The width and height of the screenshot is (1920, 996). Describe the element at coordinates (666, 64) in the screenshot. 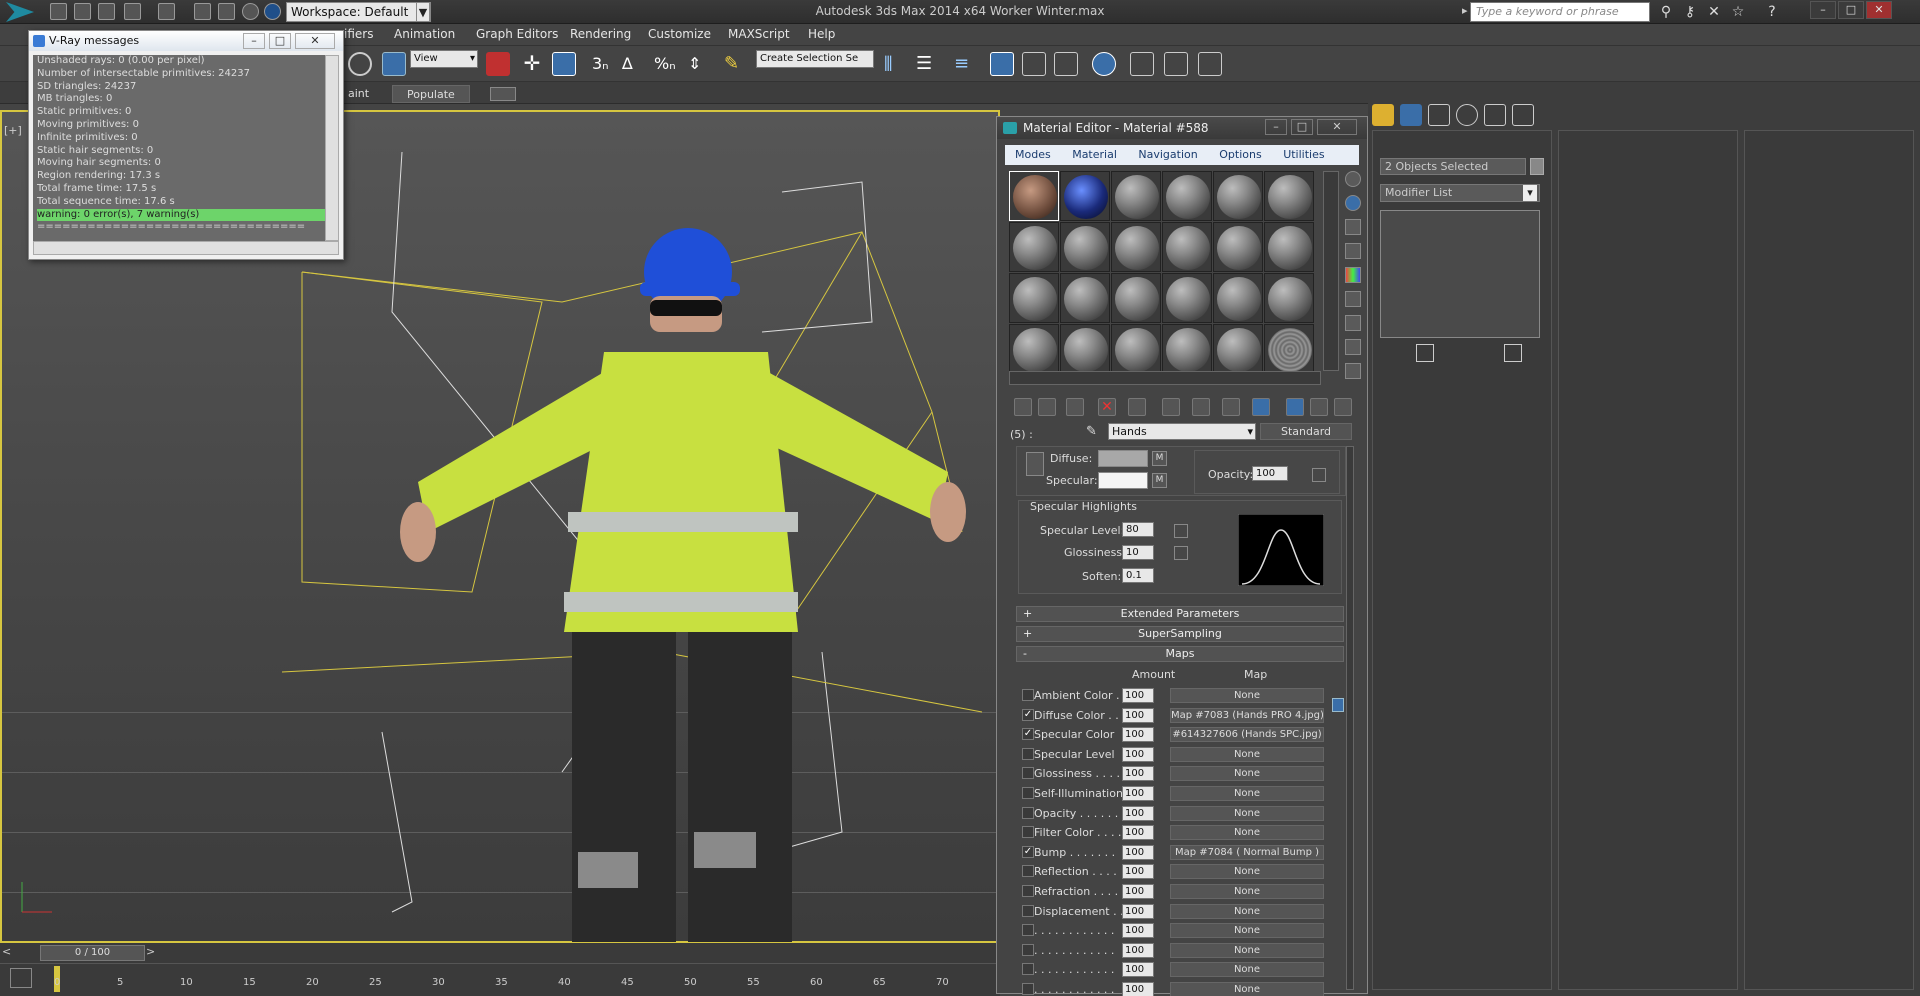

I see `percent-snap-icon: %ₙ` at that location.